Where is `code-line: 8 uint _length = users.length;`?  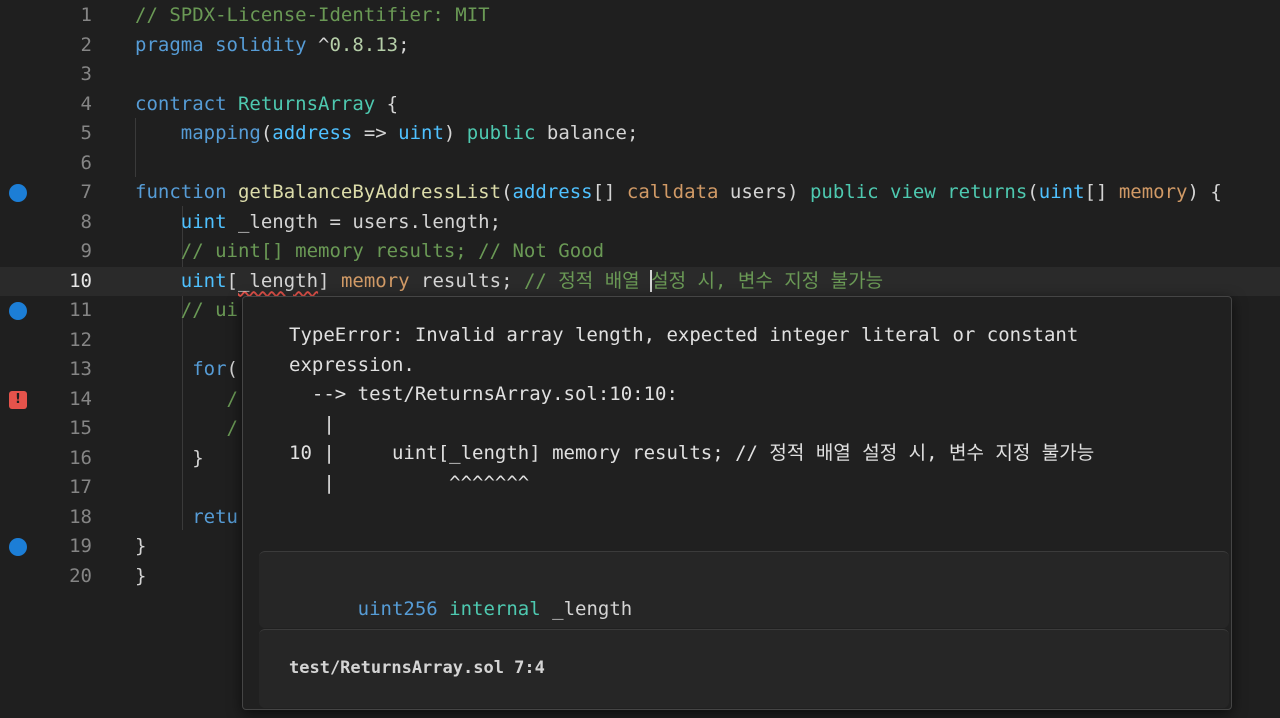 code-line: 8 uint _length = users.length; is located at coordinates (640, 223).